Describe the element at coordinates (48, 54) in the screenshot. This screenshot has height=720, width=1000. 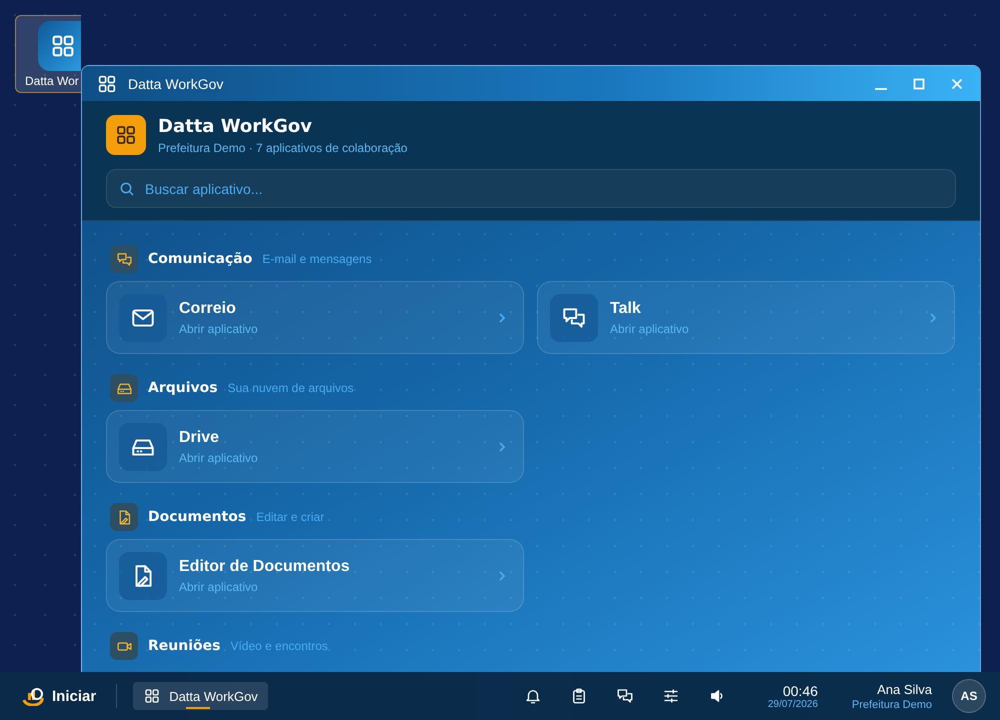
I see `desktop-shortcut: Datta Wor` at that location.